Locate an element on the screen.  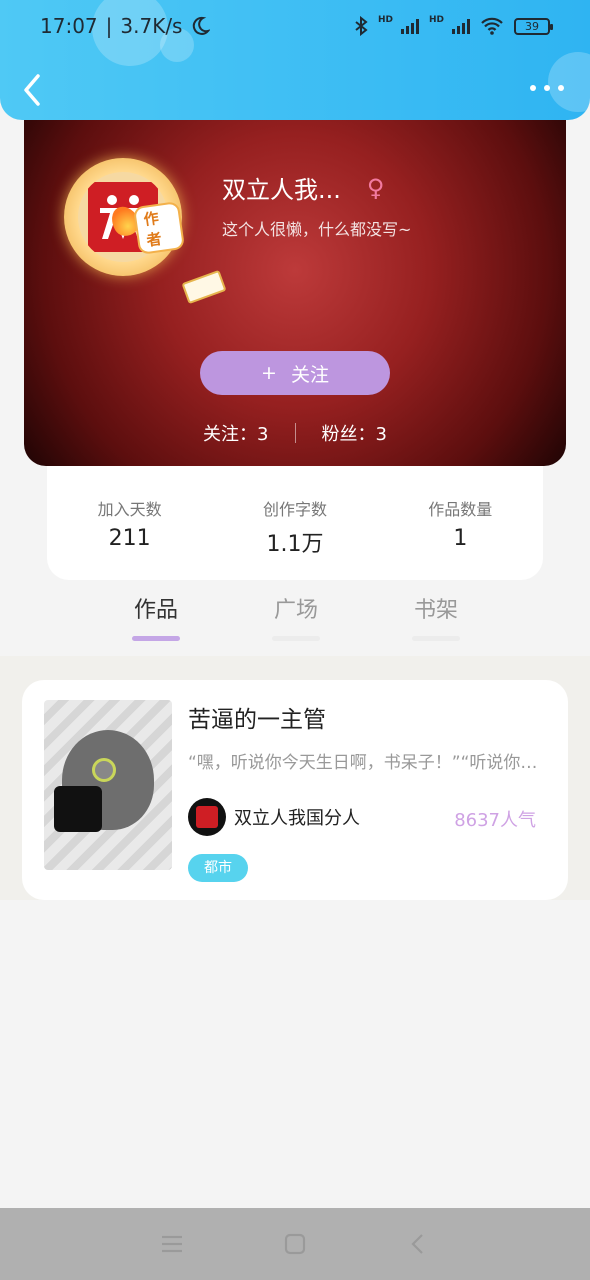
stat-join-days: 加入天数 211 is located at coordinates (130, 538).